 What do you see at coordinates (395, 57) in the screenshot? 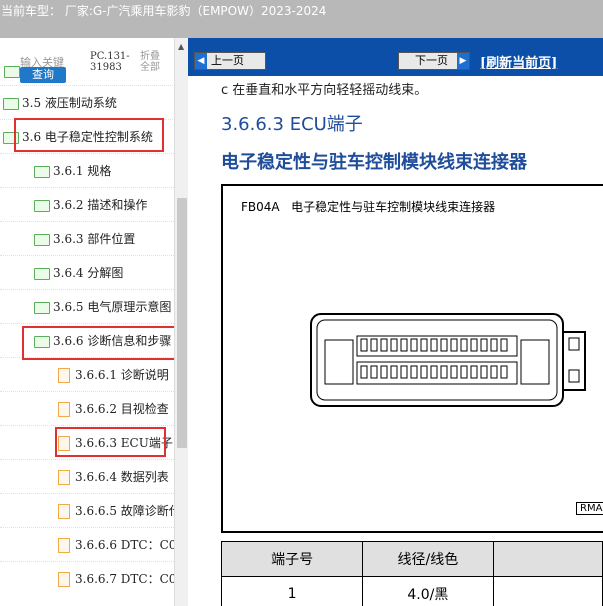
I see `navigation-bar: ◀ 上一页 下一页 ▶ [刷新当前页]` at bounding box center [395, 57].